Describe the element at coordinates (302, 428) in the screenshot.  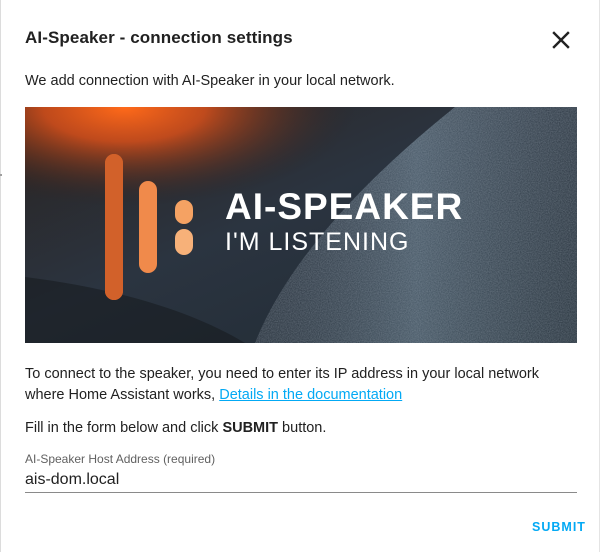
I see `form-hint-suffix: button.` at that location.